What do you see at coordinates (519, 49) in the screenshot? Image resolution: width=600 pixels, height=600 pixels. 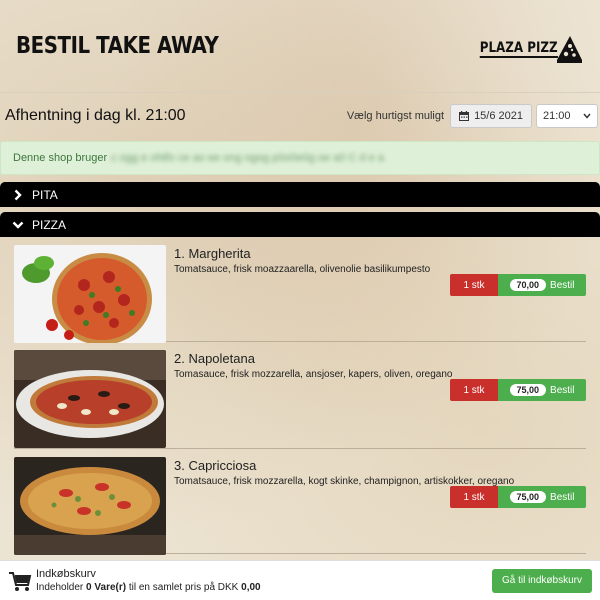 I see `logo-text: PLAZA PIZZ` at bounding box center [519, 49].